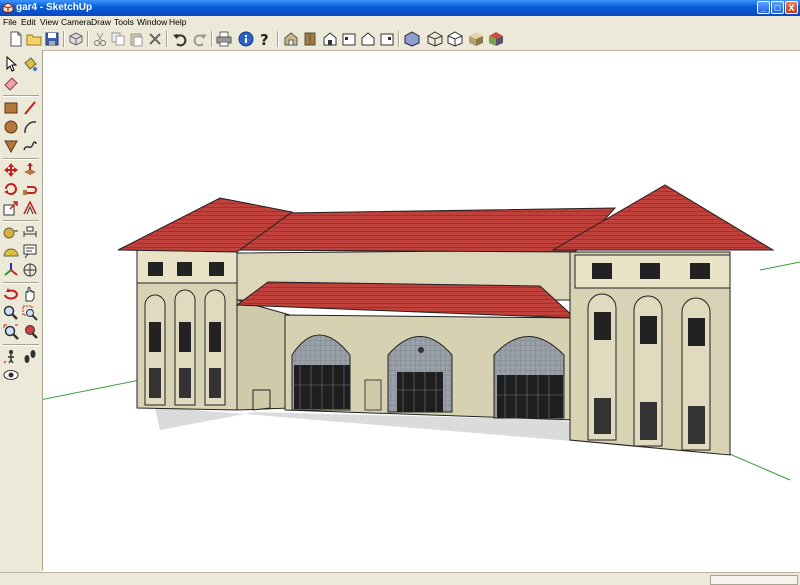 This screenshot has height=585, width=800. What do you see at coordinates (246, 39) in the screenshot?
I see `model-info-icon` at bounding box center [246, 39].